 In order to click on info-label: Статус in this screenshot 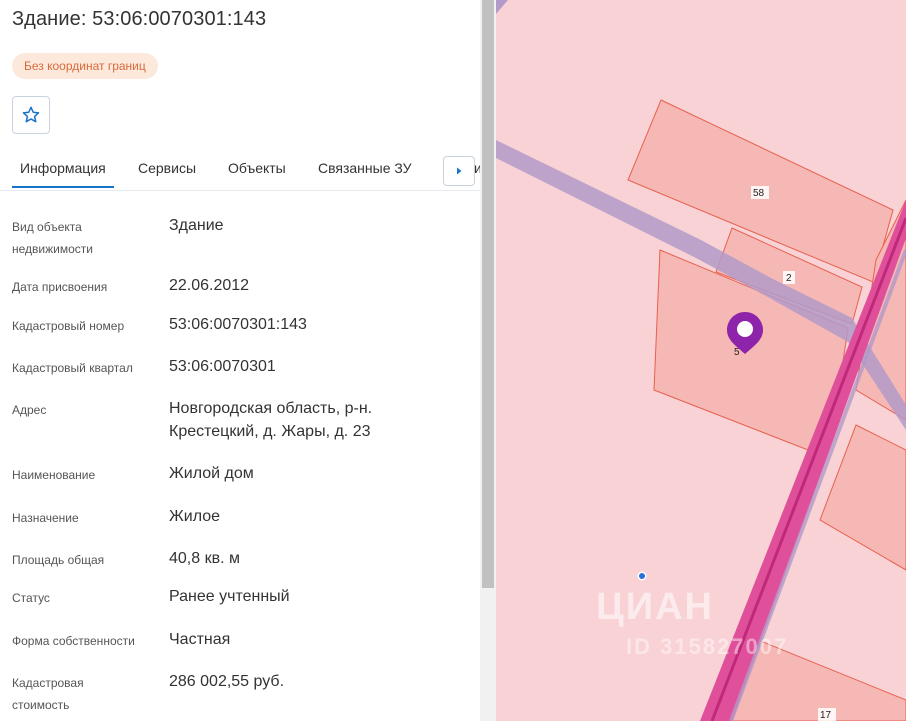, I will do `click(31, 598)`.